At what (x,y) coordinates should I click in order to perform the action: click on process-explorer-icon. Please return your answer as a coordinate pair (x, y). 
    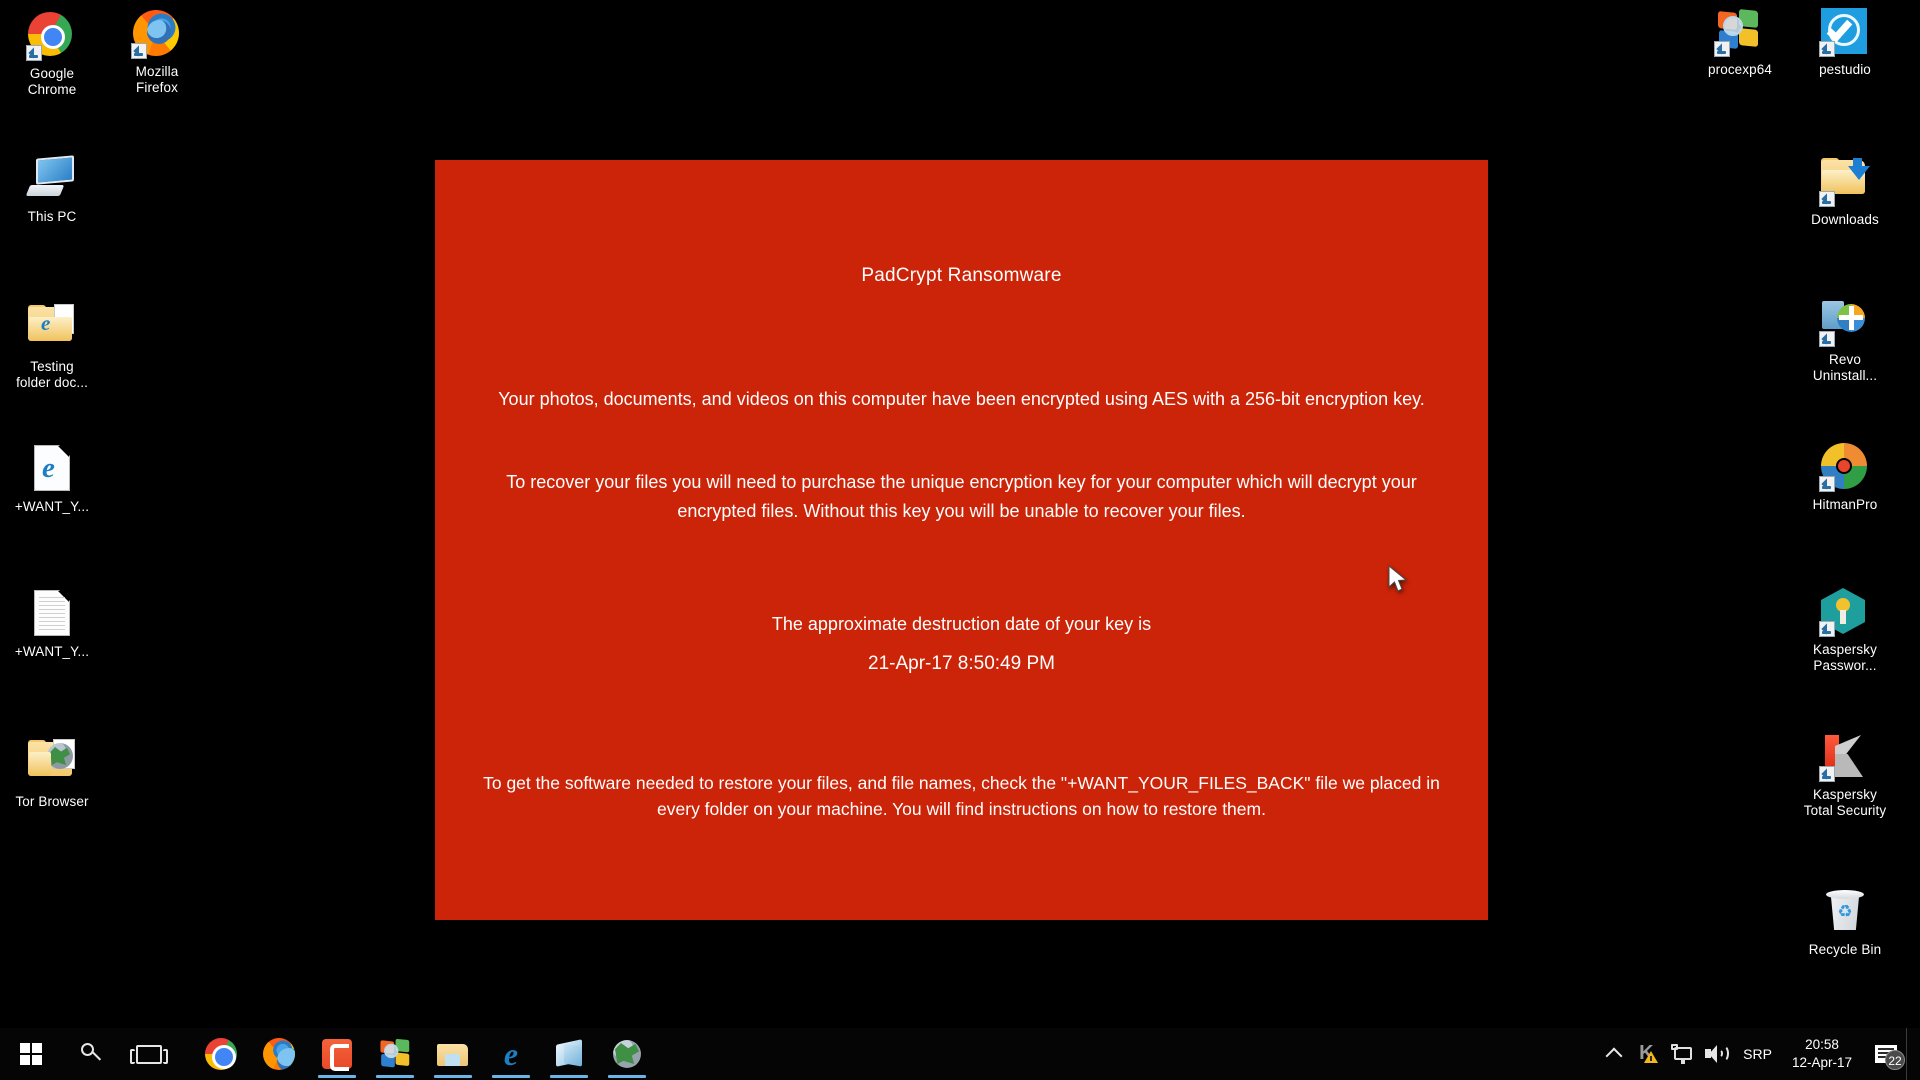
    Looking at the image, I should click on (395, 1054).